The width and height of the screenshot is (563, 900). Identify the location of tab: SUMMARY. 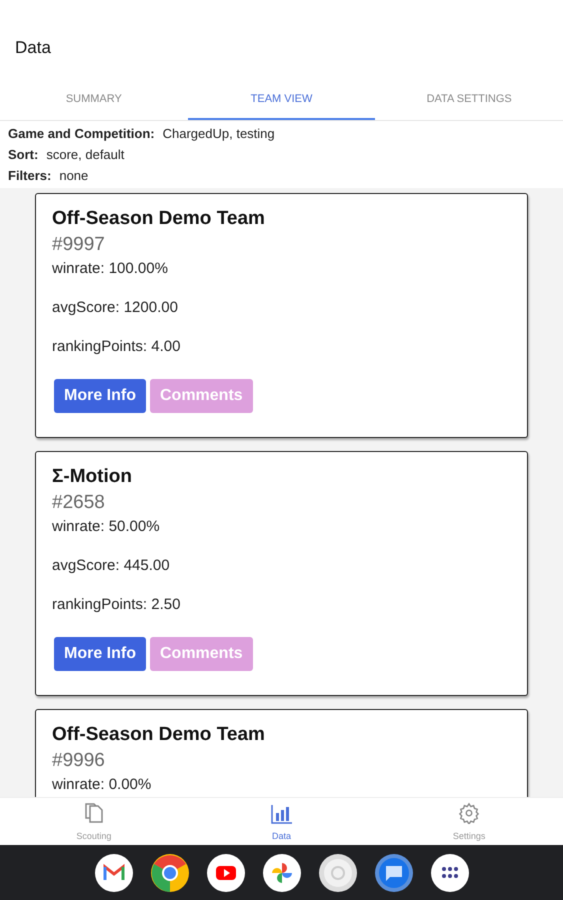
(94, 100).